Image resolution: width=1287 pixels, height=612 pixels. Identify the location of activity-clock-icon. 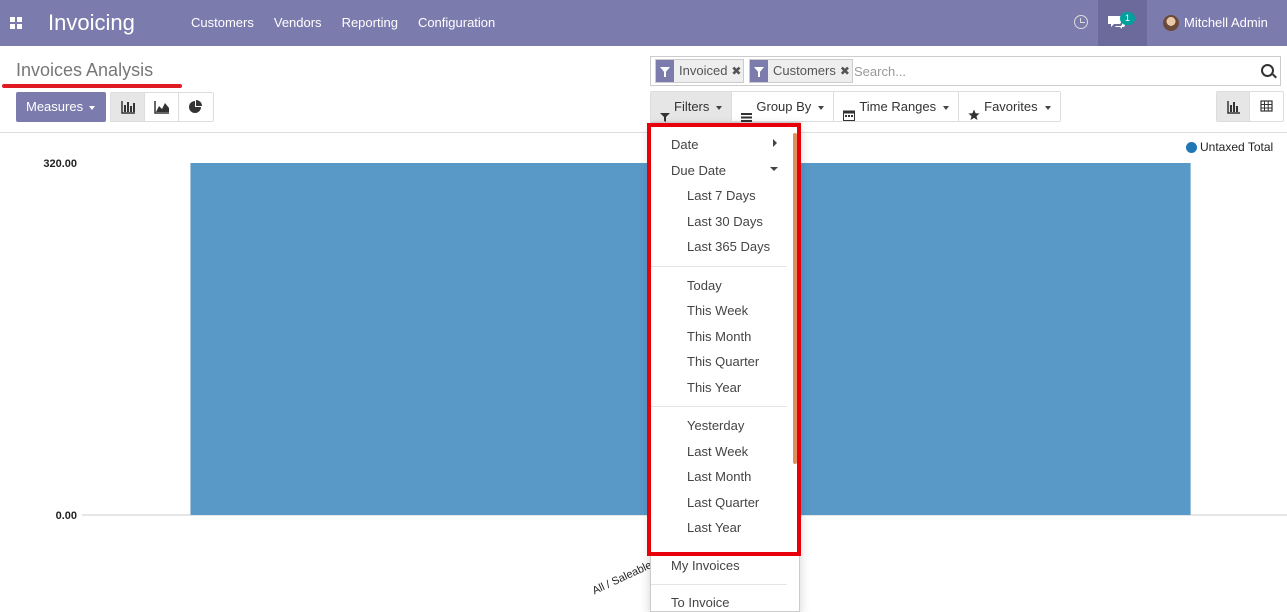
(1081, 22).